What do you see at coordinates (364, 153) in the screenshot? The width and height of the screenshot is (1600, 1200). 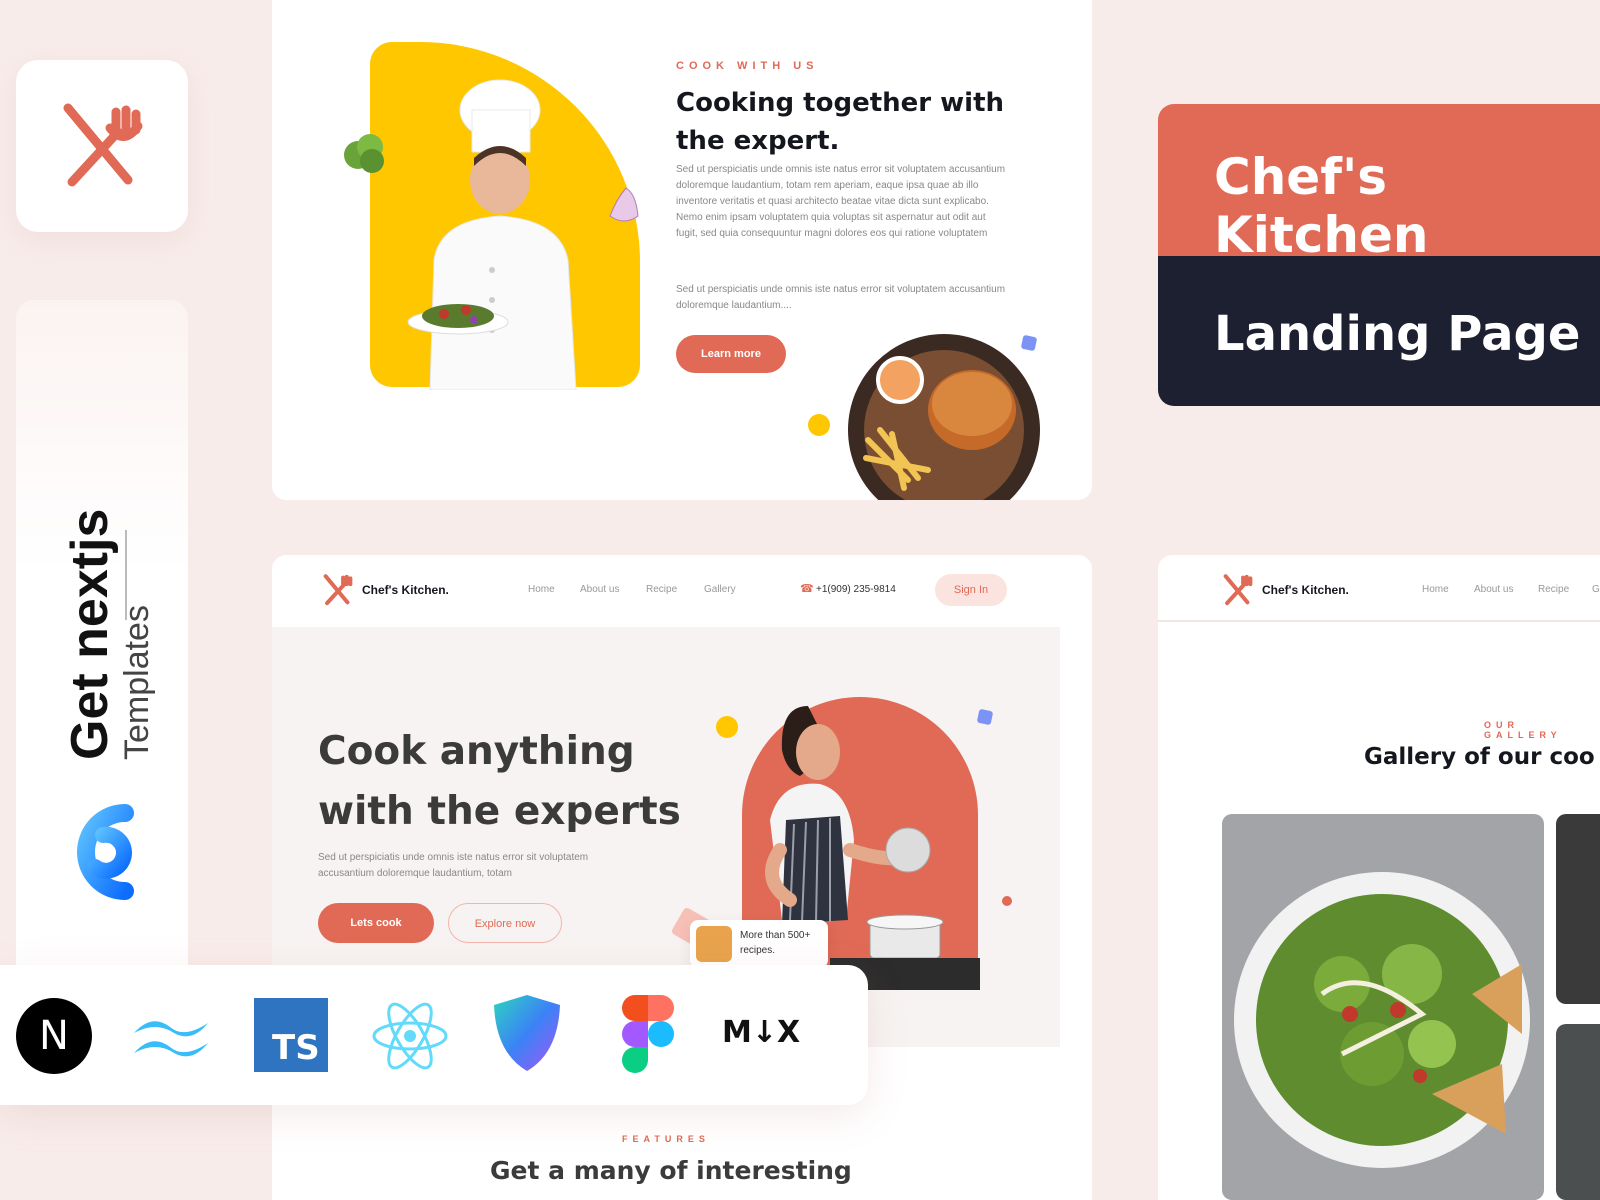 I see `lettuce-icon` at bounding box center [364, 153].